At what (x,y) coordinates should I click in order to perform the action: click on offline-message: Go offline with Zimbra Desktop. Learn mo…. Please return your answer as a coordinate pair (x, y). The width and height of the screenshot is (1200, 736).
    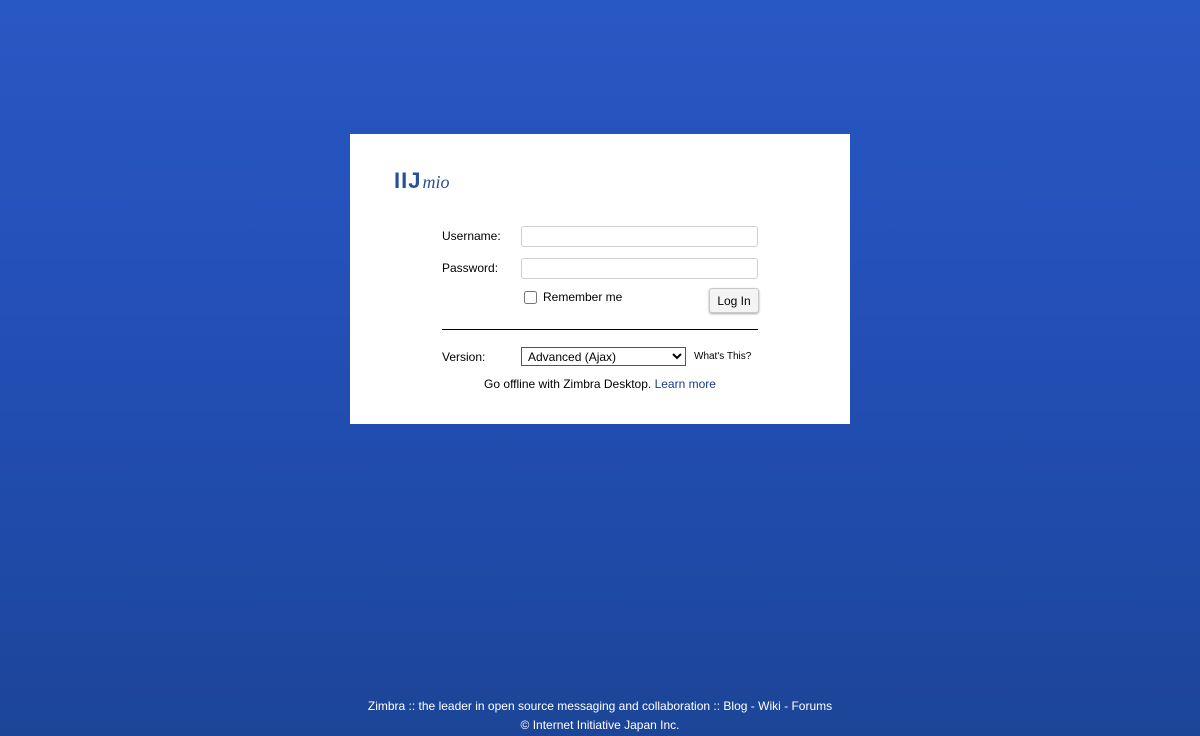
    Looking at the image, I should click on (600, 384).